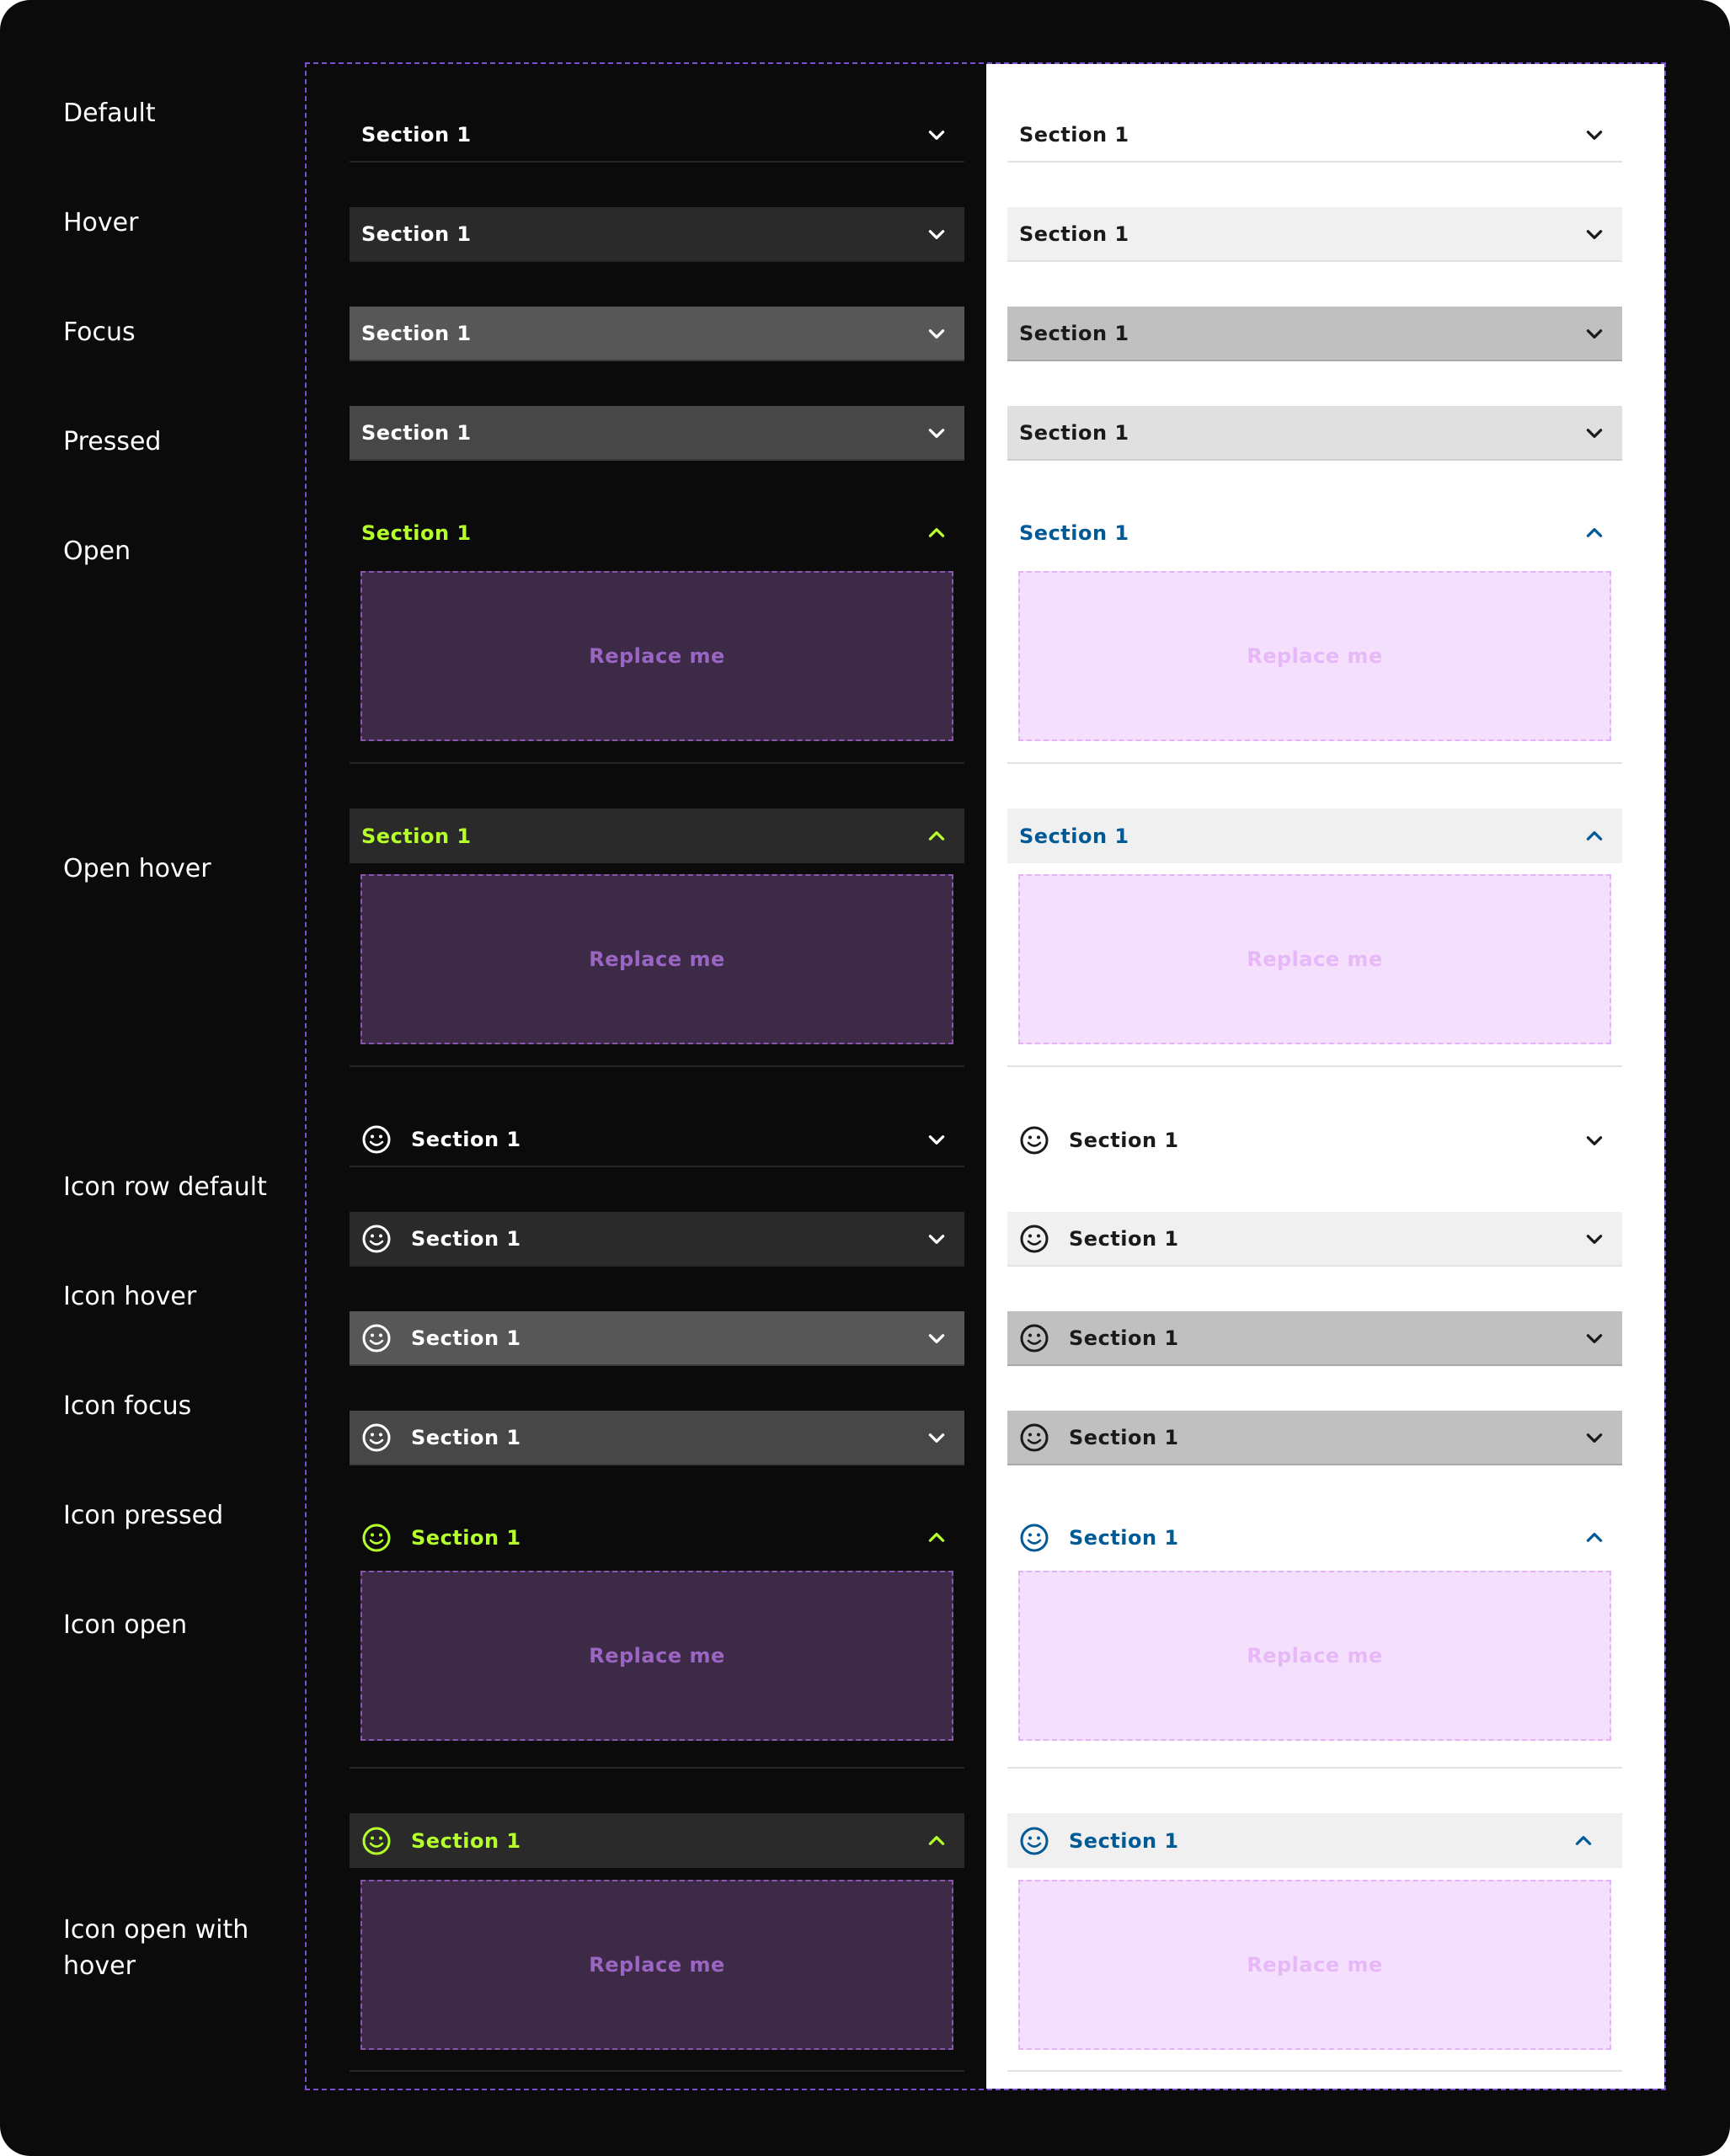 Image resolution: width=1730 pixels, height=2156 pixels. What do you see at coordinates (112, 441) in the screenshot?
I see `state-label-pressed: Pressed` at bounding box center [112, 441].